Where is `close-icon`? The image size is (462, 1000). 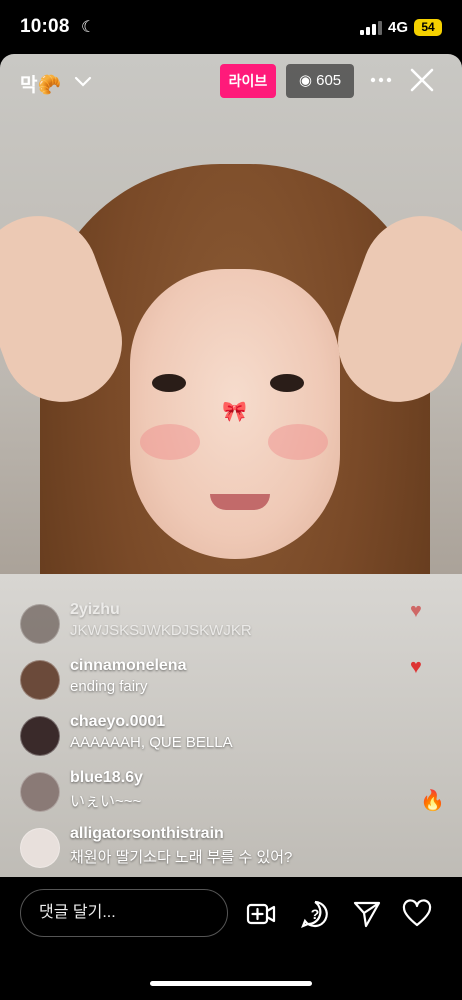 close-icon is located at coordinates (422, 80).